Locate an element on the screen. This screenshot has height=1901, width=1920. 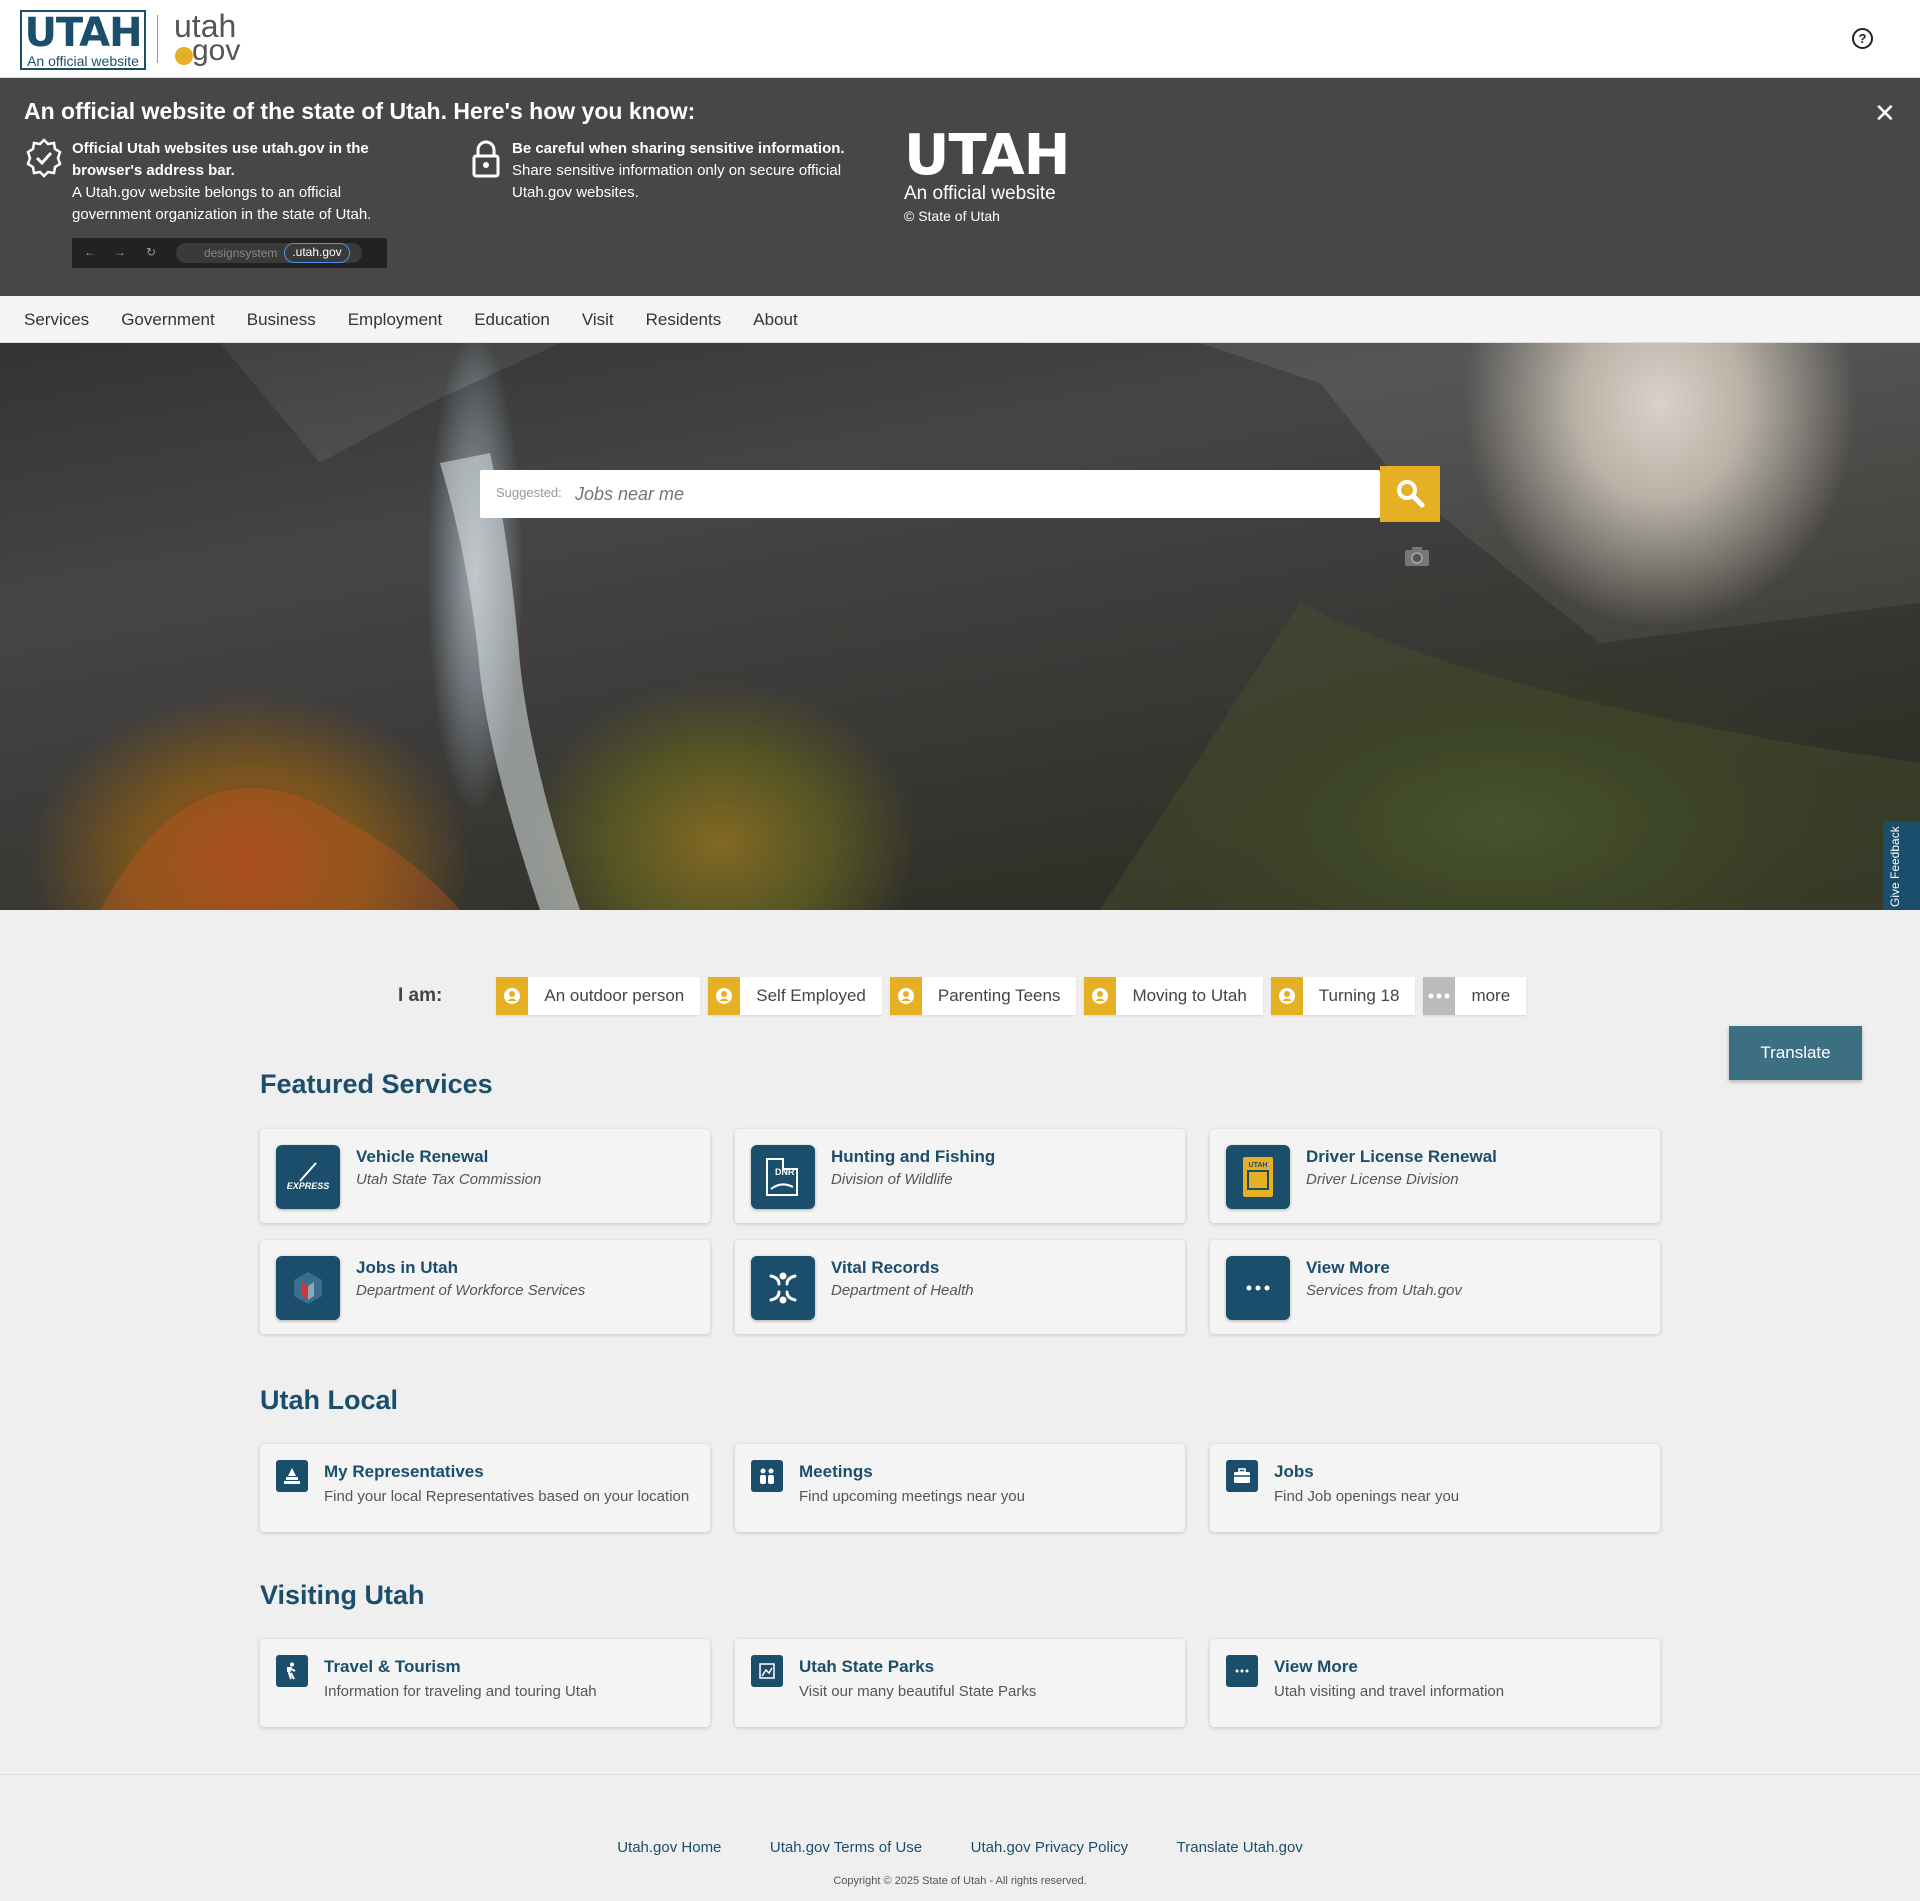
card-subtitle: Find Job openings near you is located at coordinates (1367, 1496).